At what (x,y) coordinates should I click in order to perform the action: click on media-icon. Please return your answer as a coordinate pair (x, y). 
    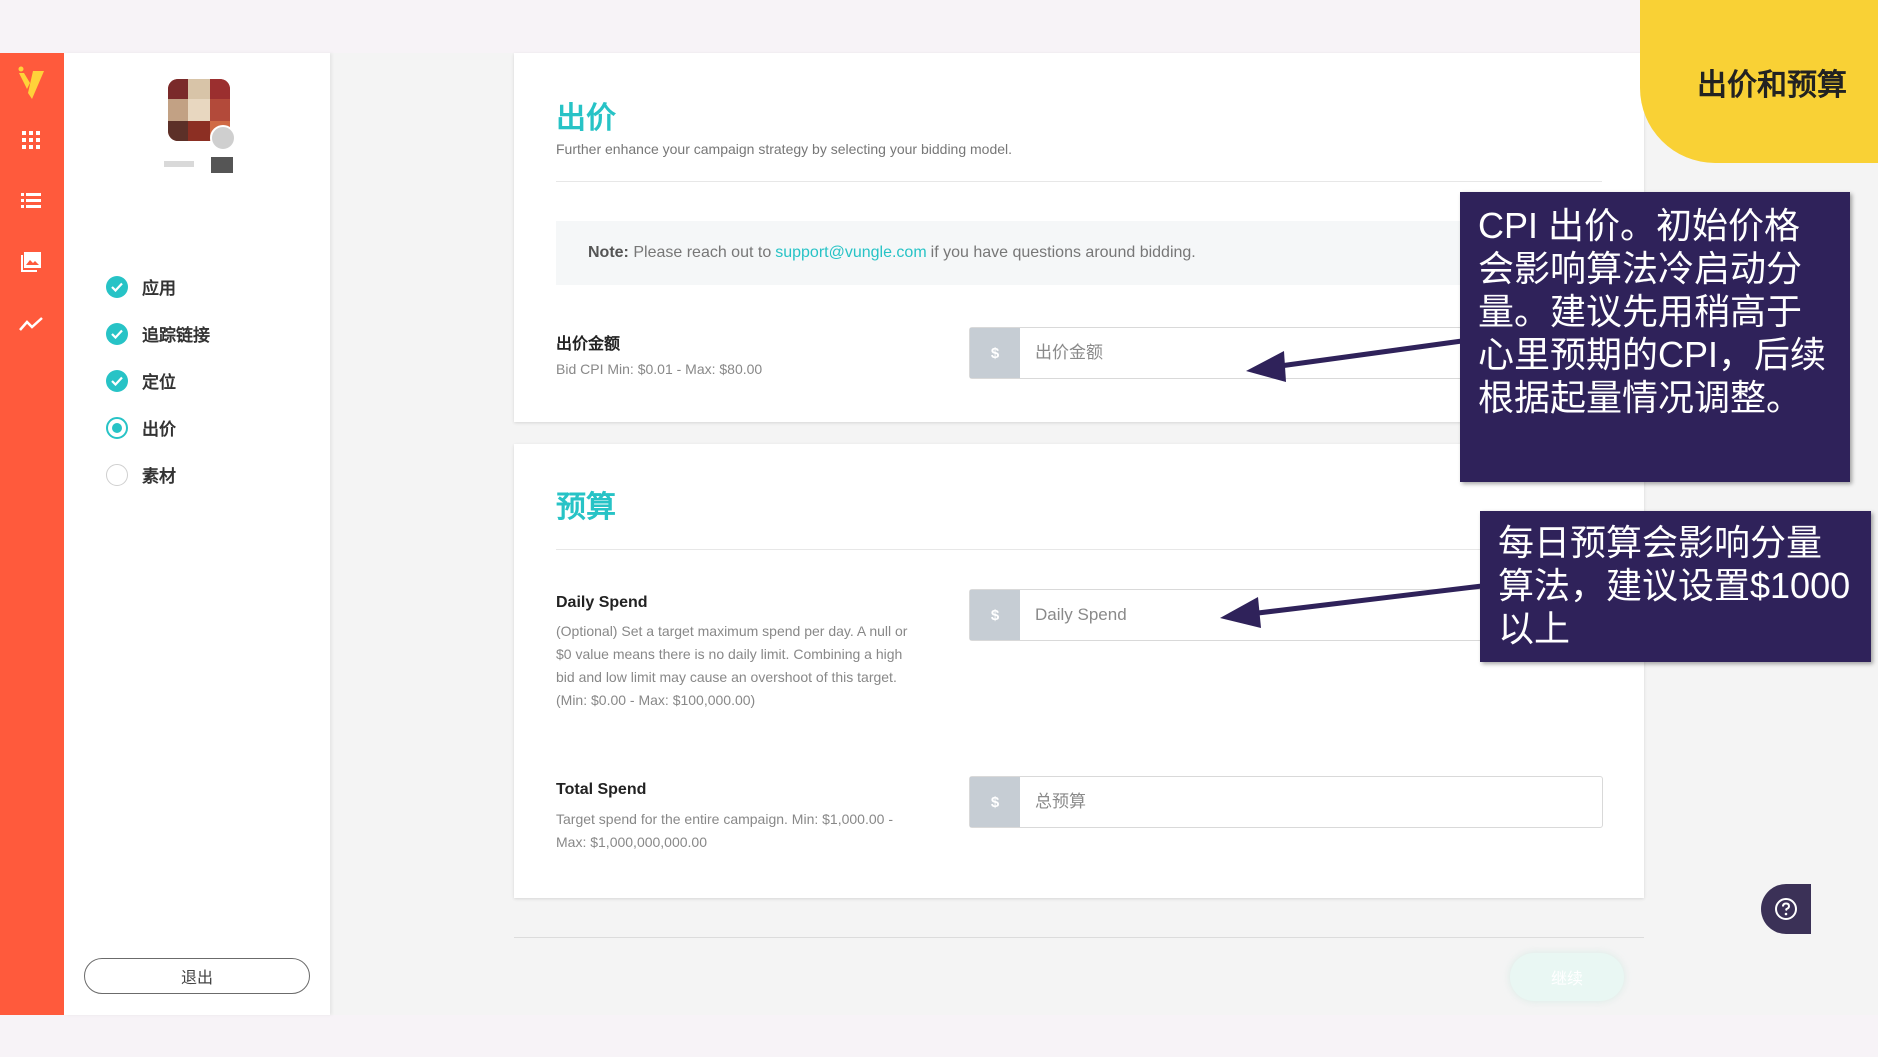
    Looking at the image, I should click on (31, 262).